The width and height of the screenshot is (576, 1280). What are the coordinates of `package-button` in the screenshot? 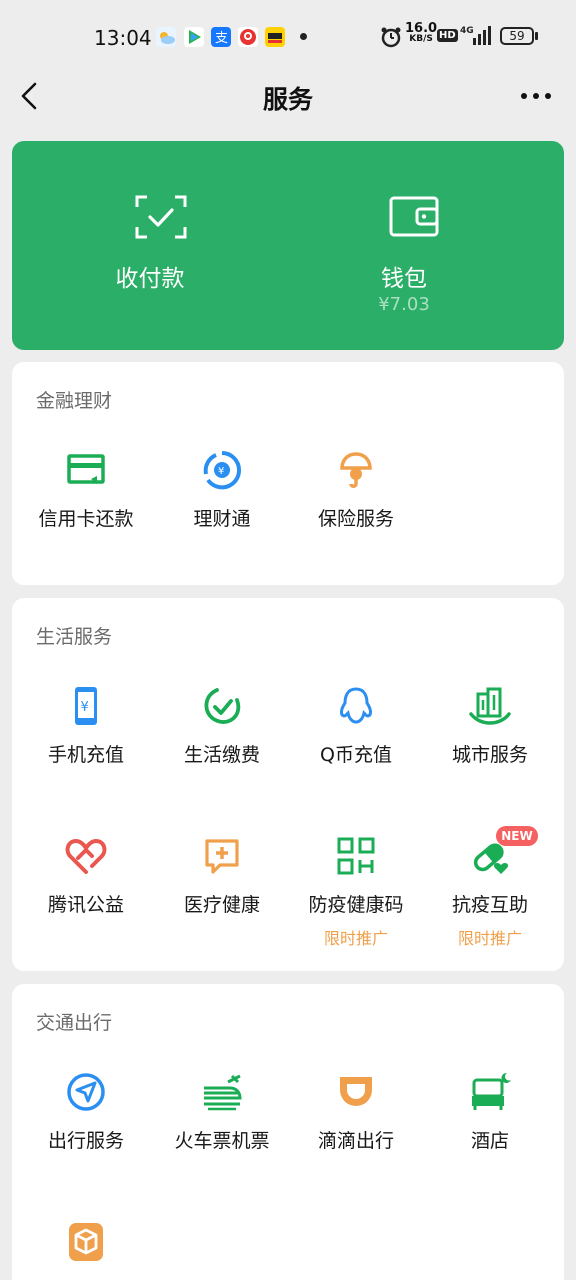 It's located at (86, 1242).